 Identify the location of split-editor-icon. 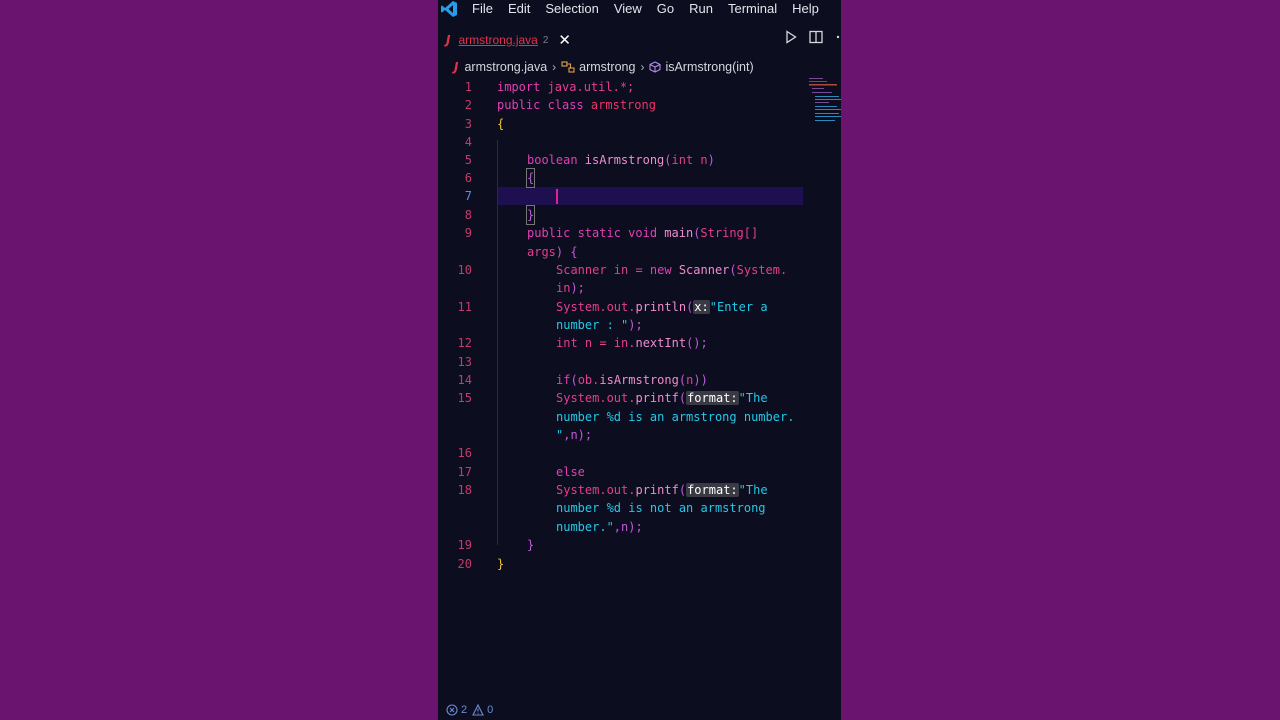
(816, 37).